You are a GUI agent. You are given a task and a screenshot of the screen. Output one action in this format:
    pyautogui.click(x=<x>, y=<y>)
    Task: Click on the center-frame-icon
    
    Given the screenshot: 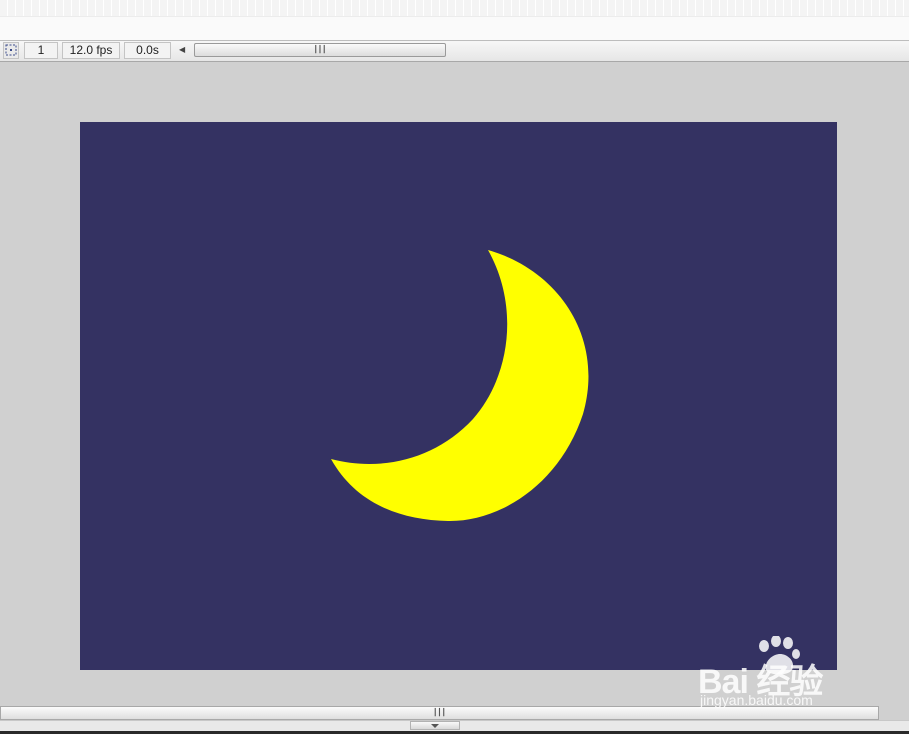 What is the action you would take?
    pyautogui.click(x=11, y=50)
    